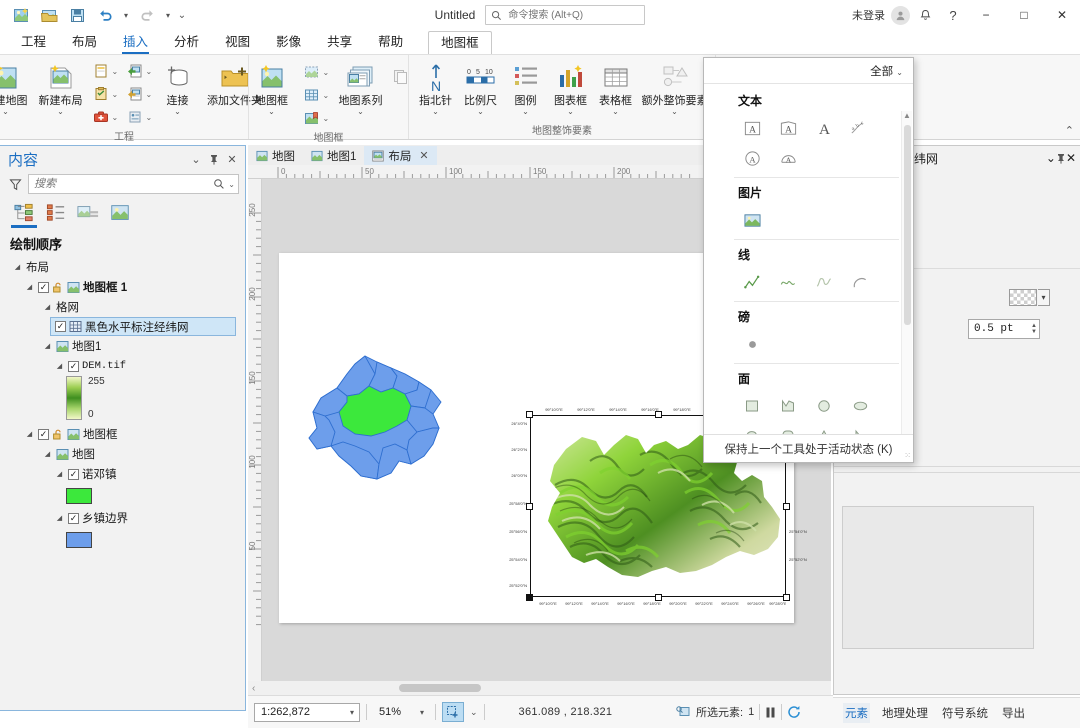 The height and width of the screenshot is (728, 1080). Describe the element at coordinates (316, 118) in the screenshot. I see `map-bookmark-button: ⌄` at that location.